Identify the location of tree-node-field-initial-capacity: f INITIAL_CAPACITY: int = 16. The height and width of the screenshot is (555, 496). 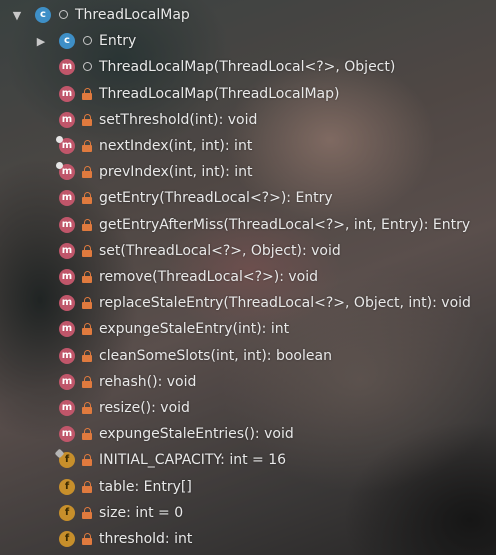
(248, 460).